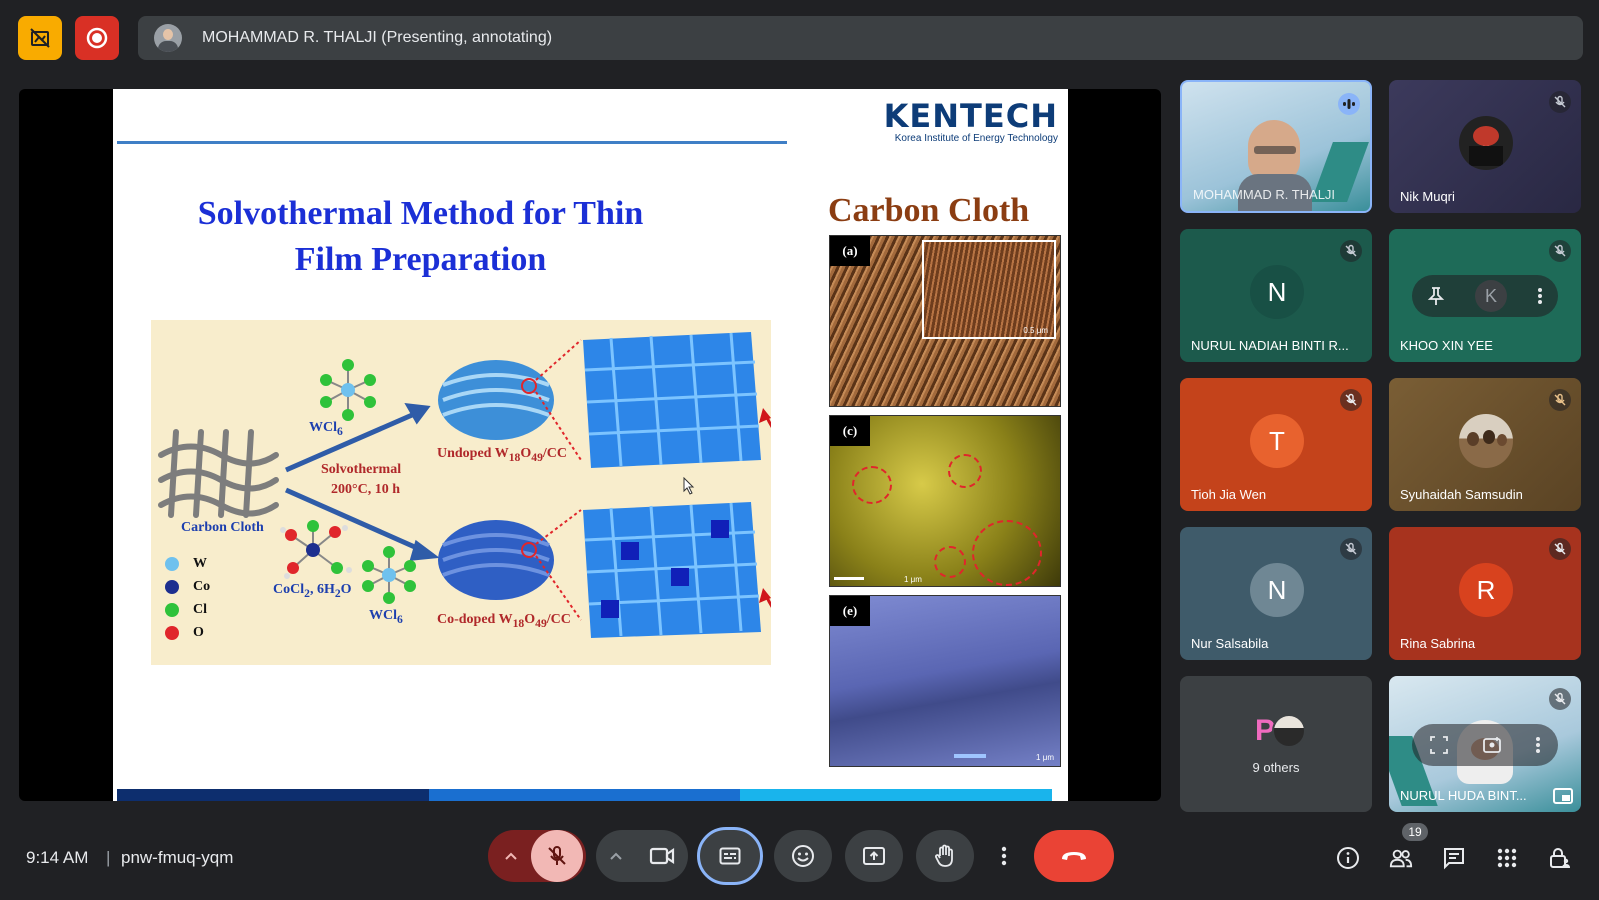 This screenshot has width=1599, height=900. What do you see at coordinates (945, 501) in the screenshot?
I see `sem-image-c: (c) 1 μm` at bounding box center [945, 501].